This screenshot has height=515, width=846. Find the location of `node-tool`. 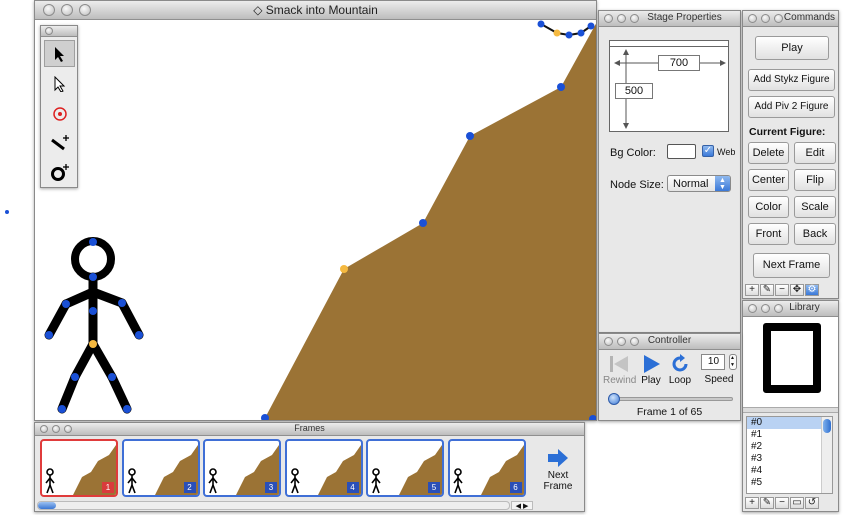

node-tool is located at coordinates (59, 113).